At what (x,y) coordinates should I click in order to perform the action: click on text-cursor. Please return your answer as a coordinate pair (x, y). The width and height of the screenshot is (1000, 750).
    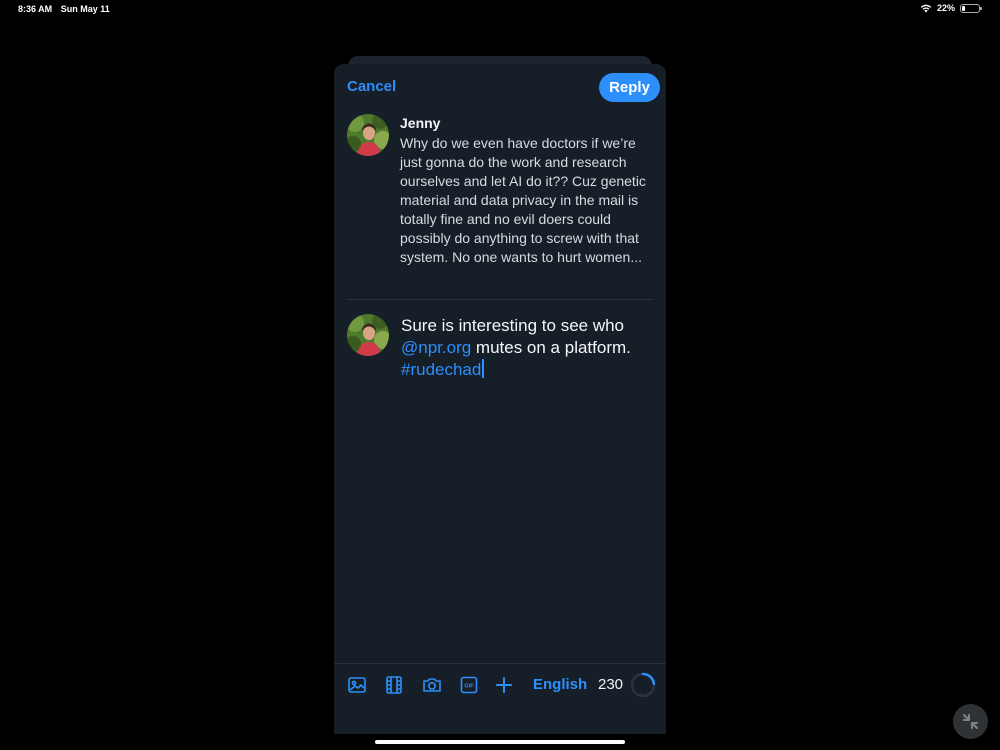
    Looking at the image, I should click on (483, 368).